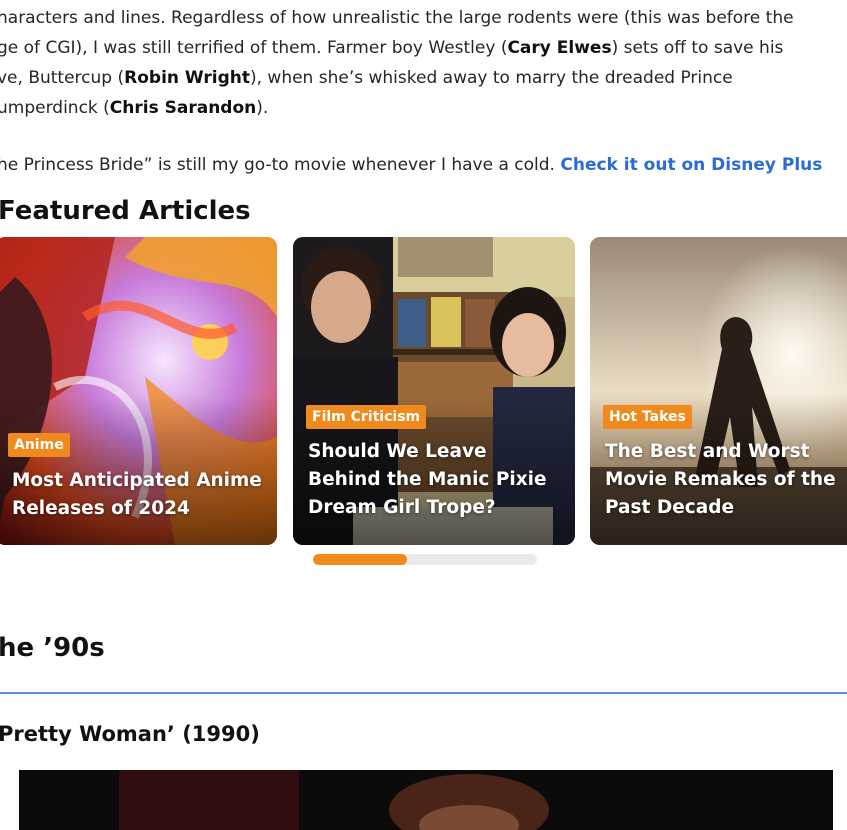 The image size is (847, 830). I want to click on video-player, so click(426, 800).